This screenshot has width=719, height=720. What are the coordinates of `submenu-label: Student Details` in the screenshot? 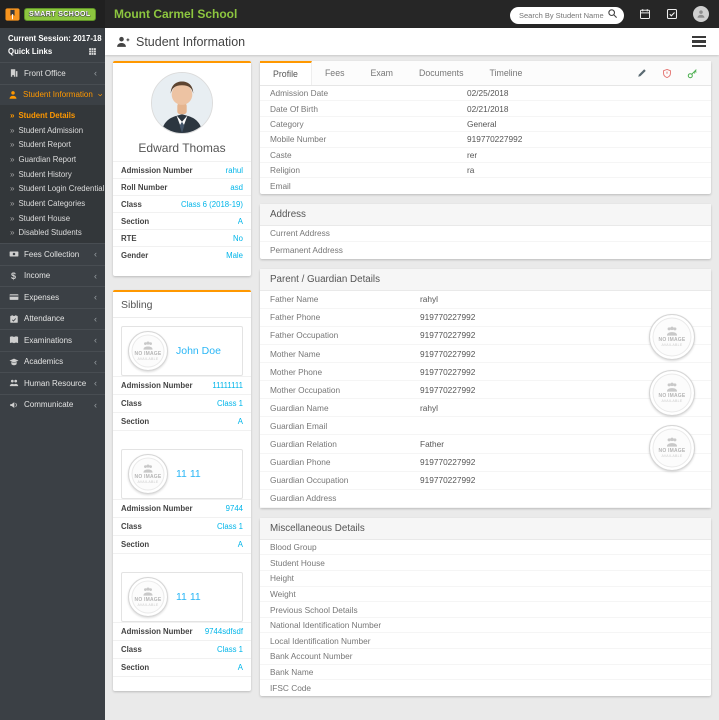 It's located at (47, 115).